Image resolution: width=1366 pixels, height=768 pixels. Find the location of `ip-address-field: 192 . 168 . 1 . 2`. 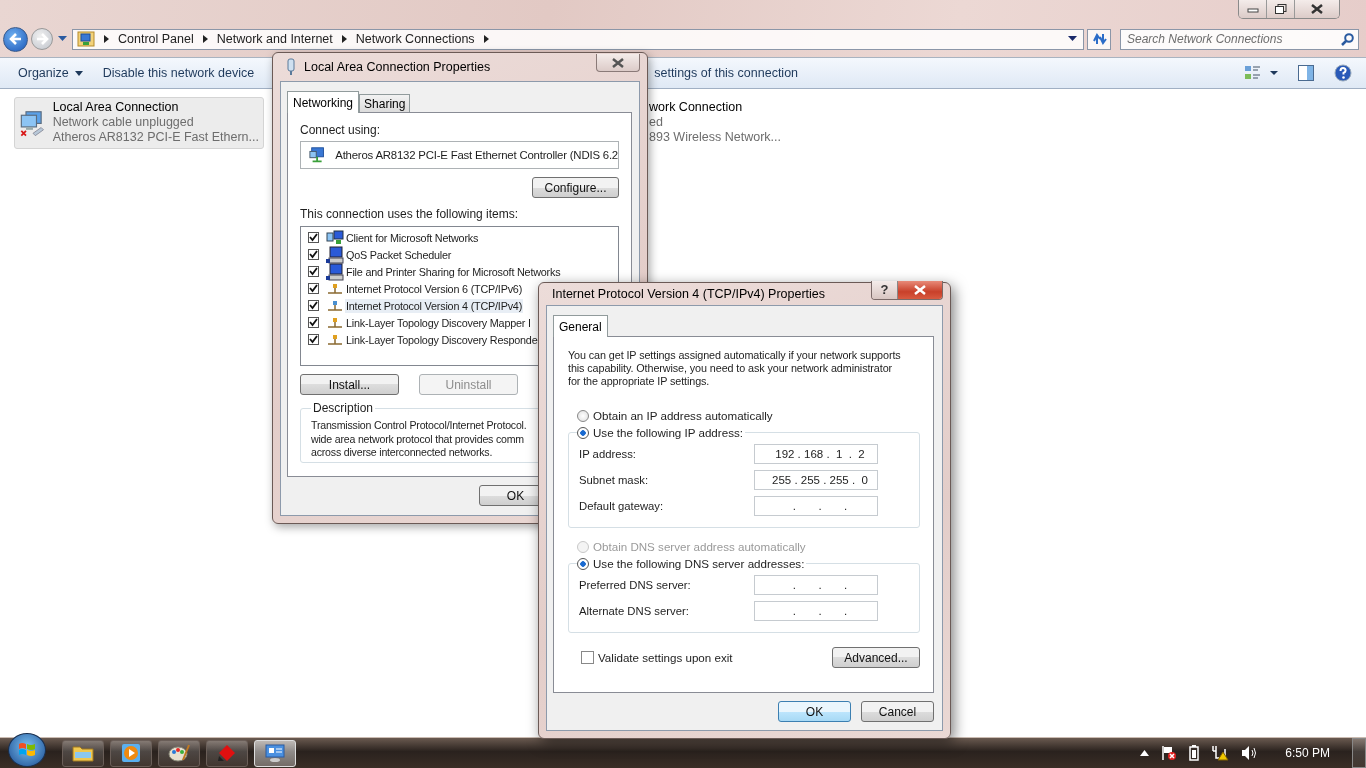

ip-address-field: 192 . 168 . 1 . 2 is located at coordinates (816, 454).